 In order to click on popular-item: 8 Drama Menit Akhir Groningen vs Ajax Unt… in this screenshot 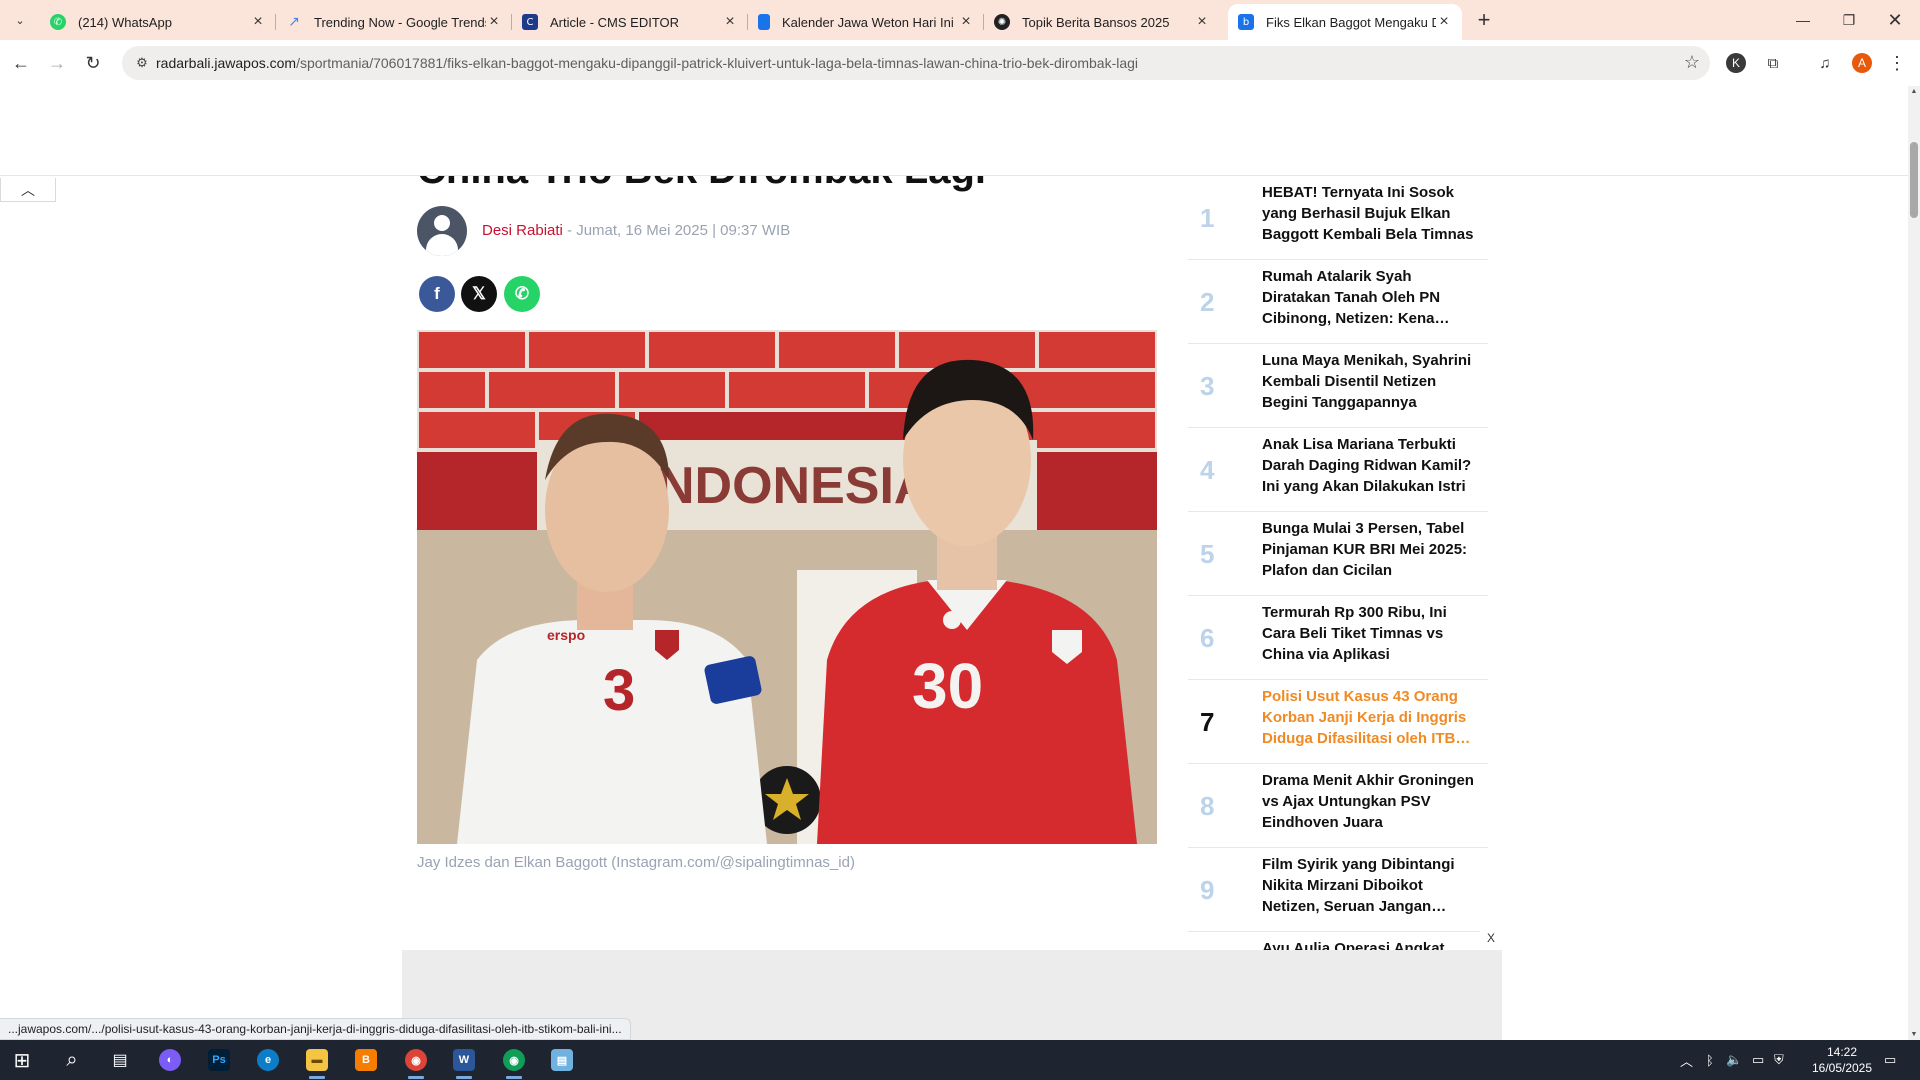, I will do `click(1338, 806)`.